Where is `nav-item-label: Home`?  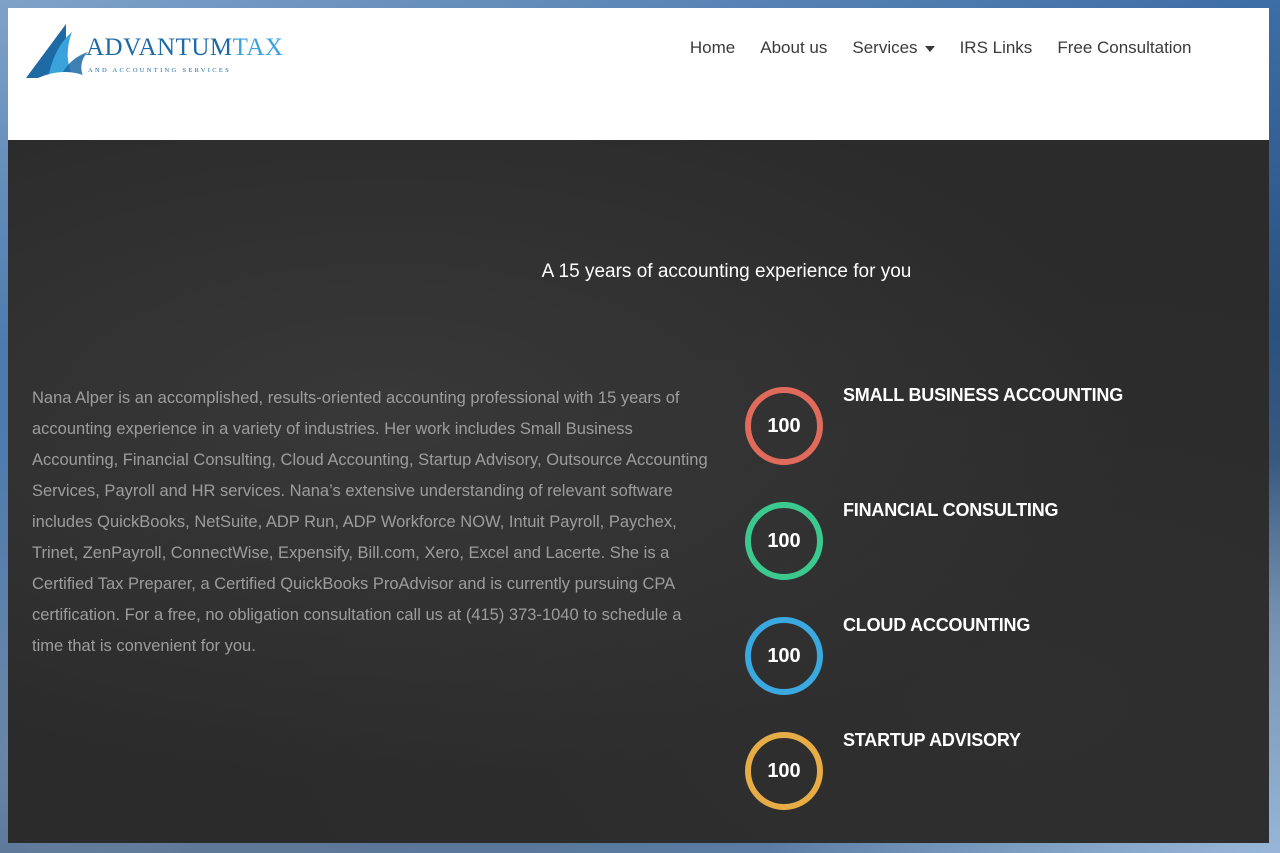 nav-item-label: Home is located at coordinates (712, 47).